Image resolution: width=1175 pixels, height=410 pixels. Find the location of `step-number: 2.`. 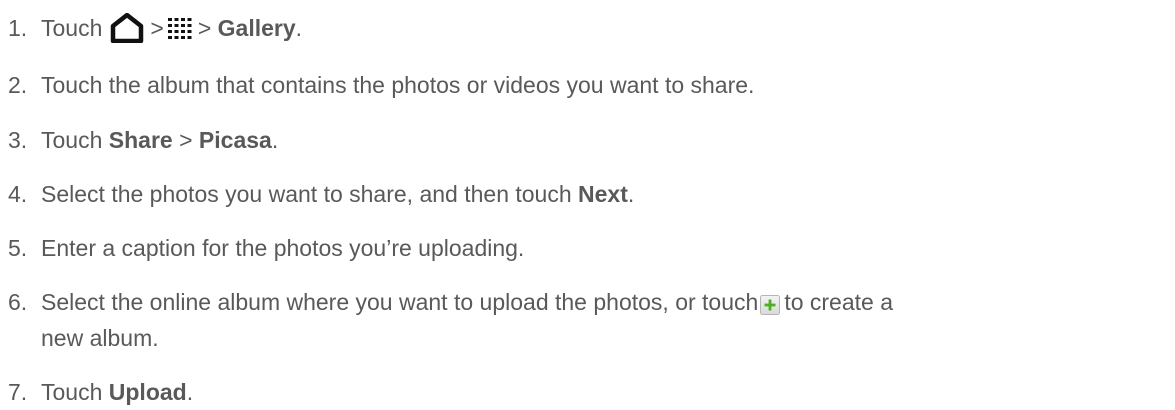

step-number: 2. is located at coordinates (18, 85).